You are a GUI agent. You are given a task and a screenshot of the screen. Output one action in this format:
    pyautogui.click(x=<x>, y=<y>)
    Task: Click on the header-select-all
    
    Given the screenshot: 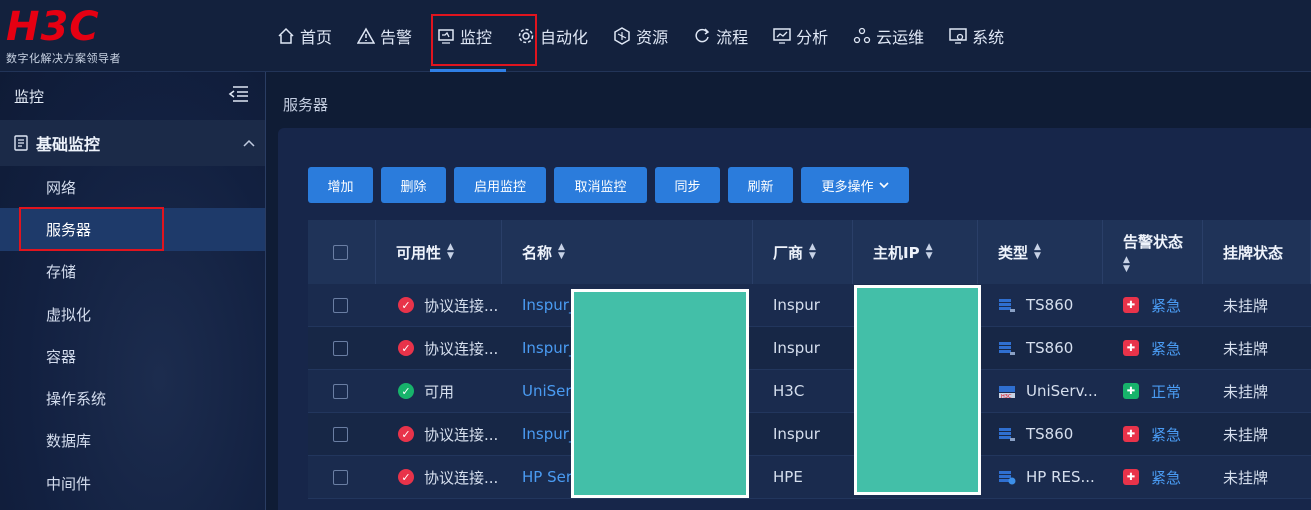 What is the action you would take?
    pyautogui.click(x=342, y=252)
    